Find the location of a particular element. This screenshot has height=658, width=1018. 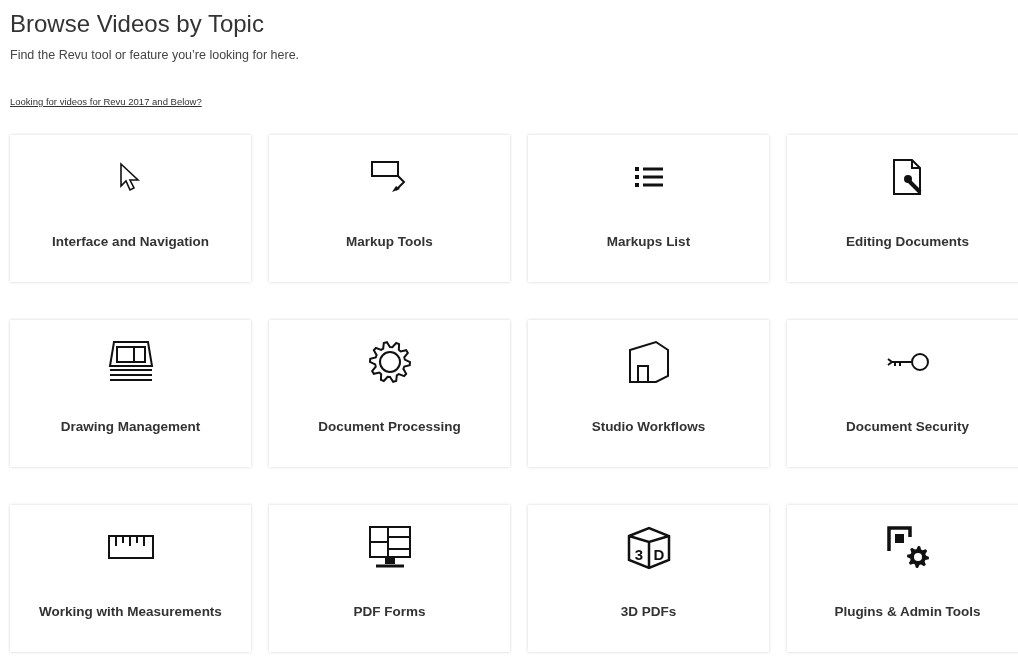

page-title: Browse Videos by Topic is located at coordinates (137, 24).